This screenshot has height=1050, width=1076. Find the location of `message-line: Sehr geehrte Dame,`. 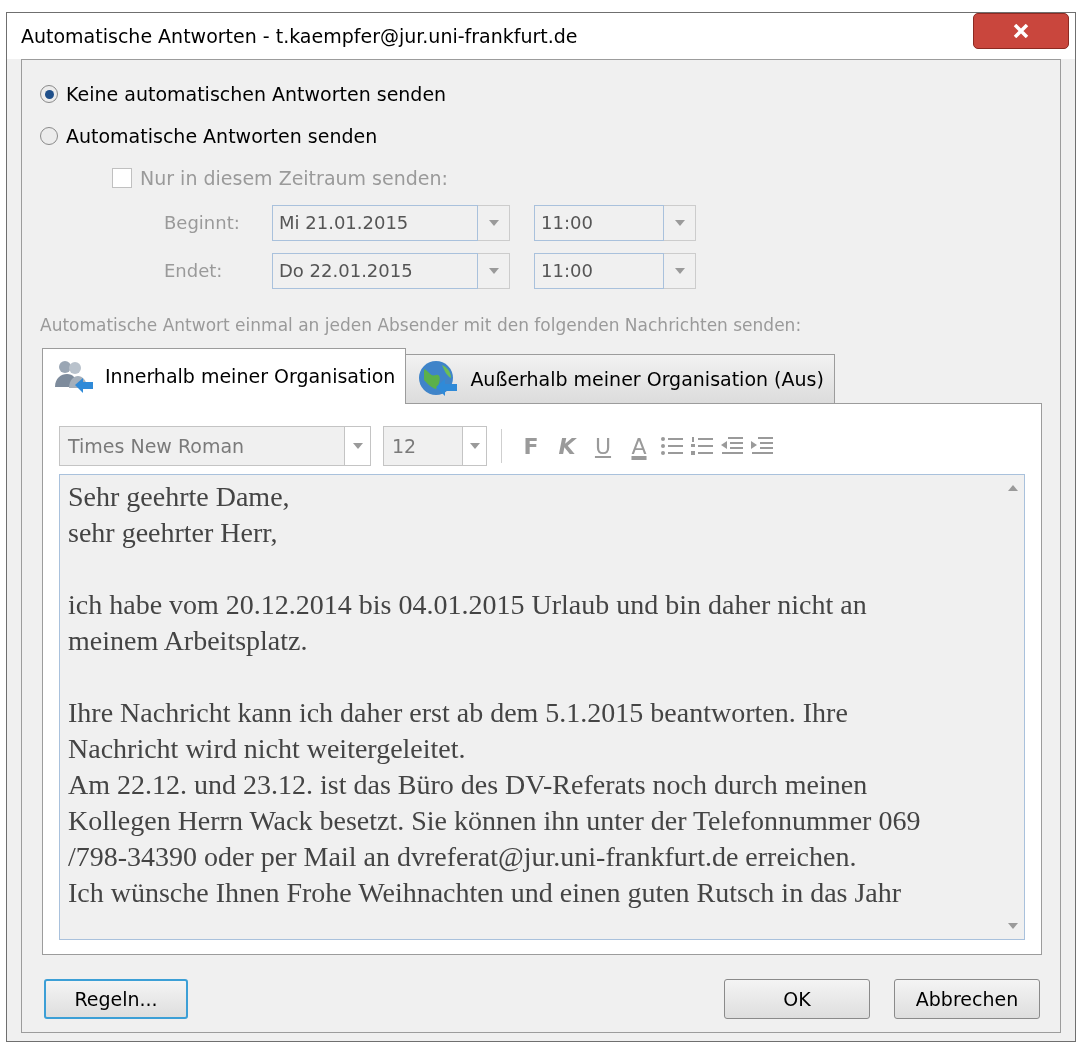

message-line: Sehr geehrte Dame, is located at coordinates (179, 497).